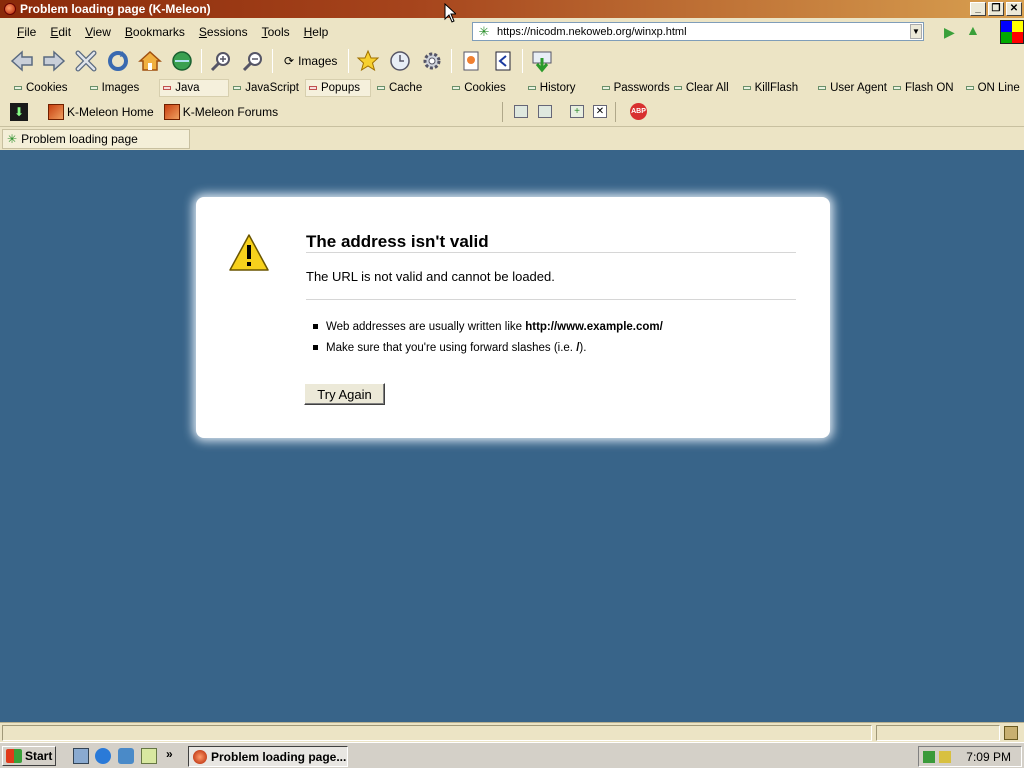  What do you see at coordinates (220, 112) in the screenshot?
I see `link-k-meleon-forums: K-Meleon Forums` at bounding box center [220, 112].